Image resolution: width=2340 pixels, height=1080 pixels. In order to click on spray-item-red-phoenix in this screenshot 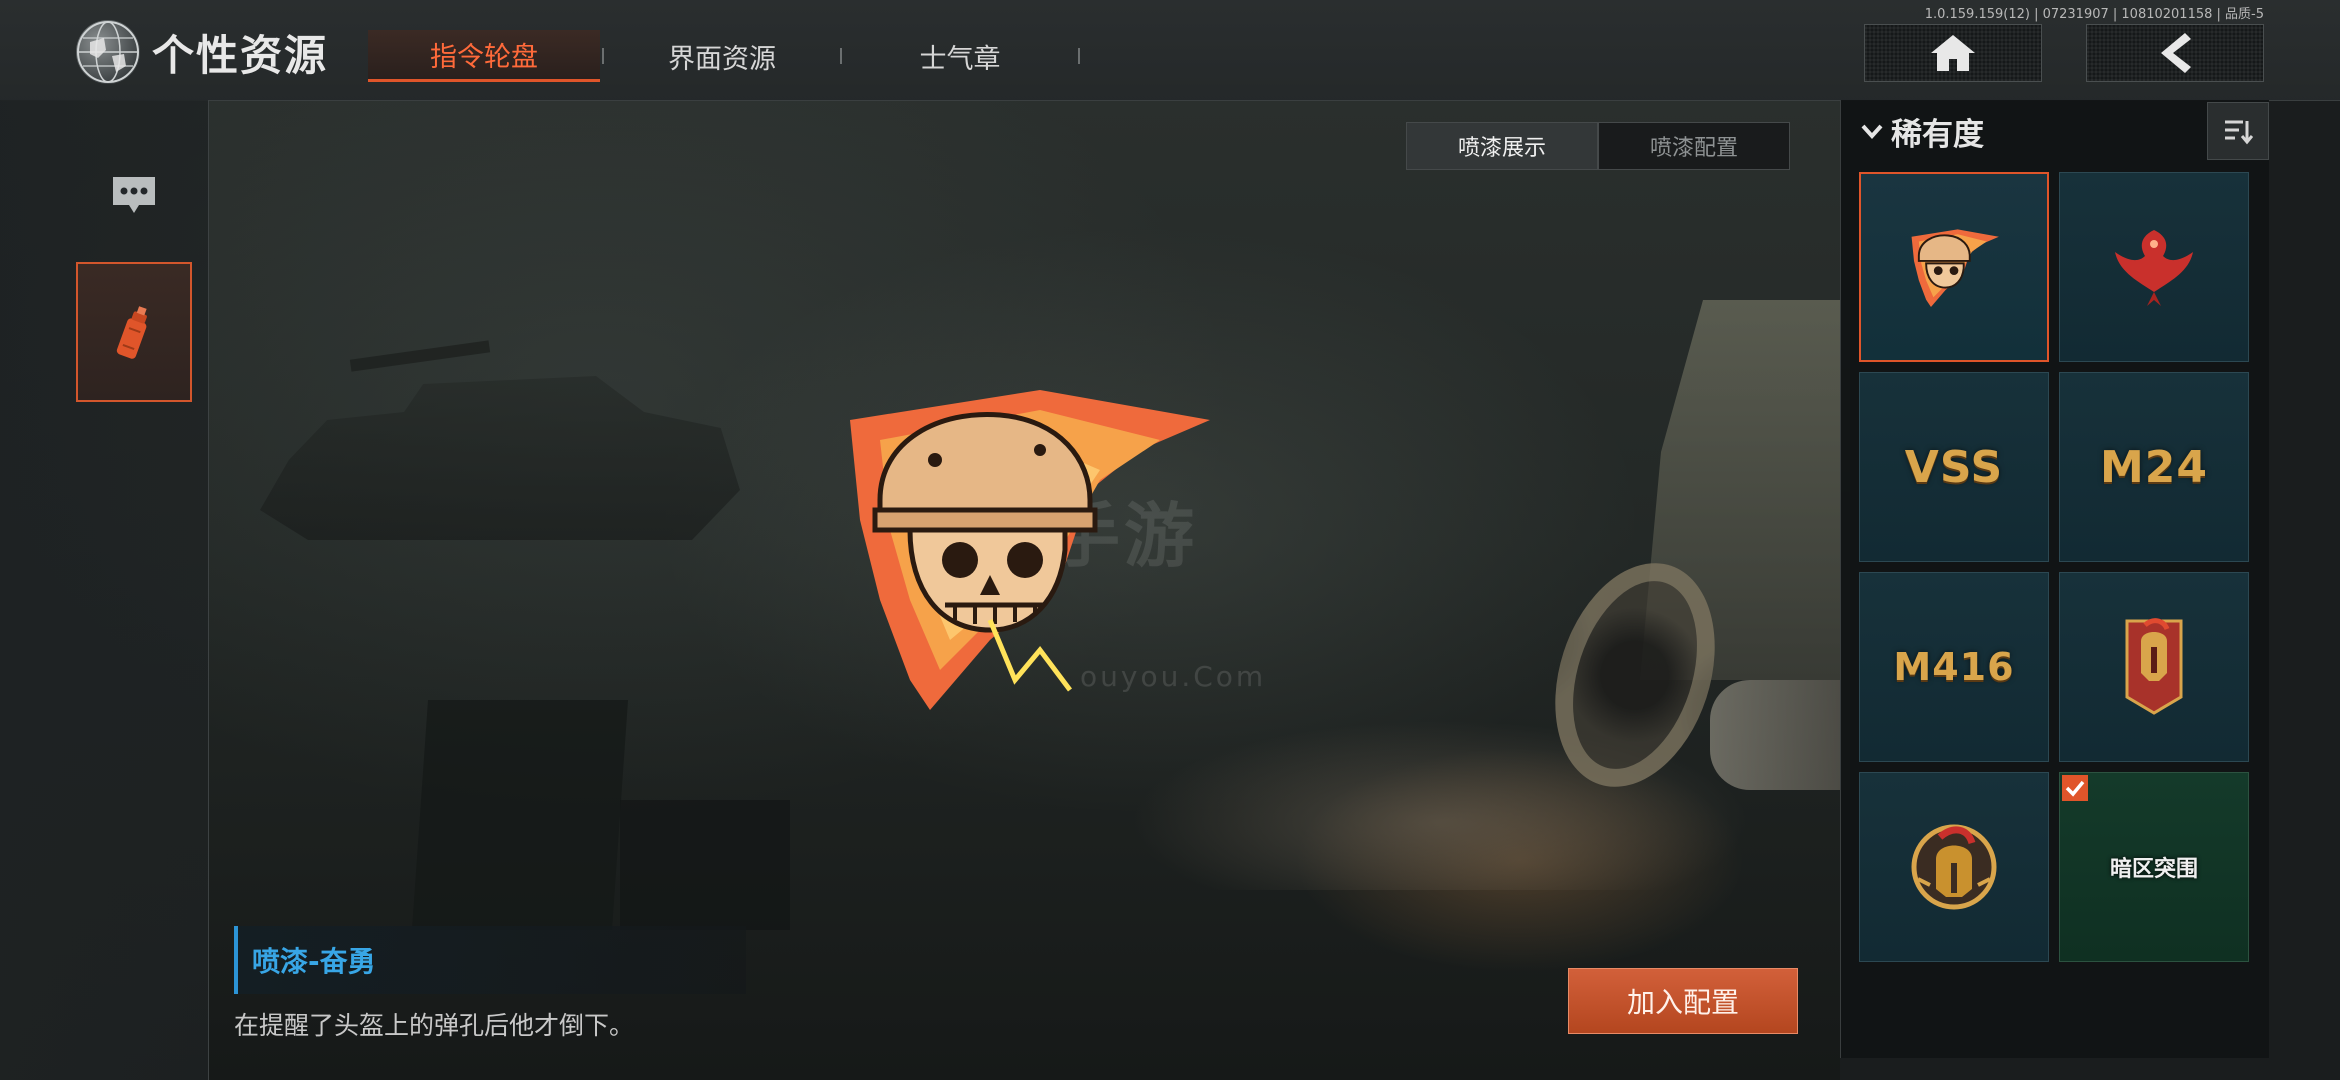, I will do `click(2154, 267)`.